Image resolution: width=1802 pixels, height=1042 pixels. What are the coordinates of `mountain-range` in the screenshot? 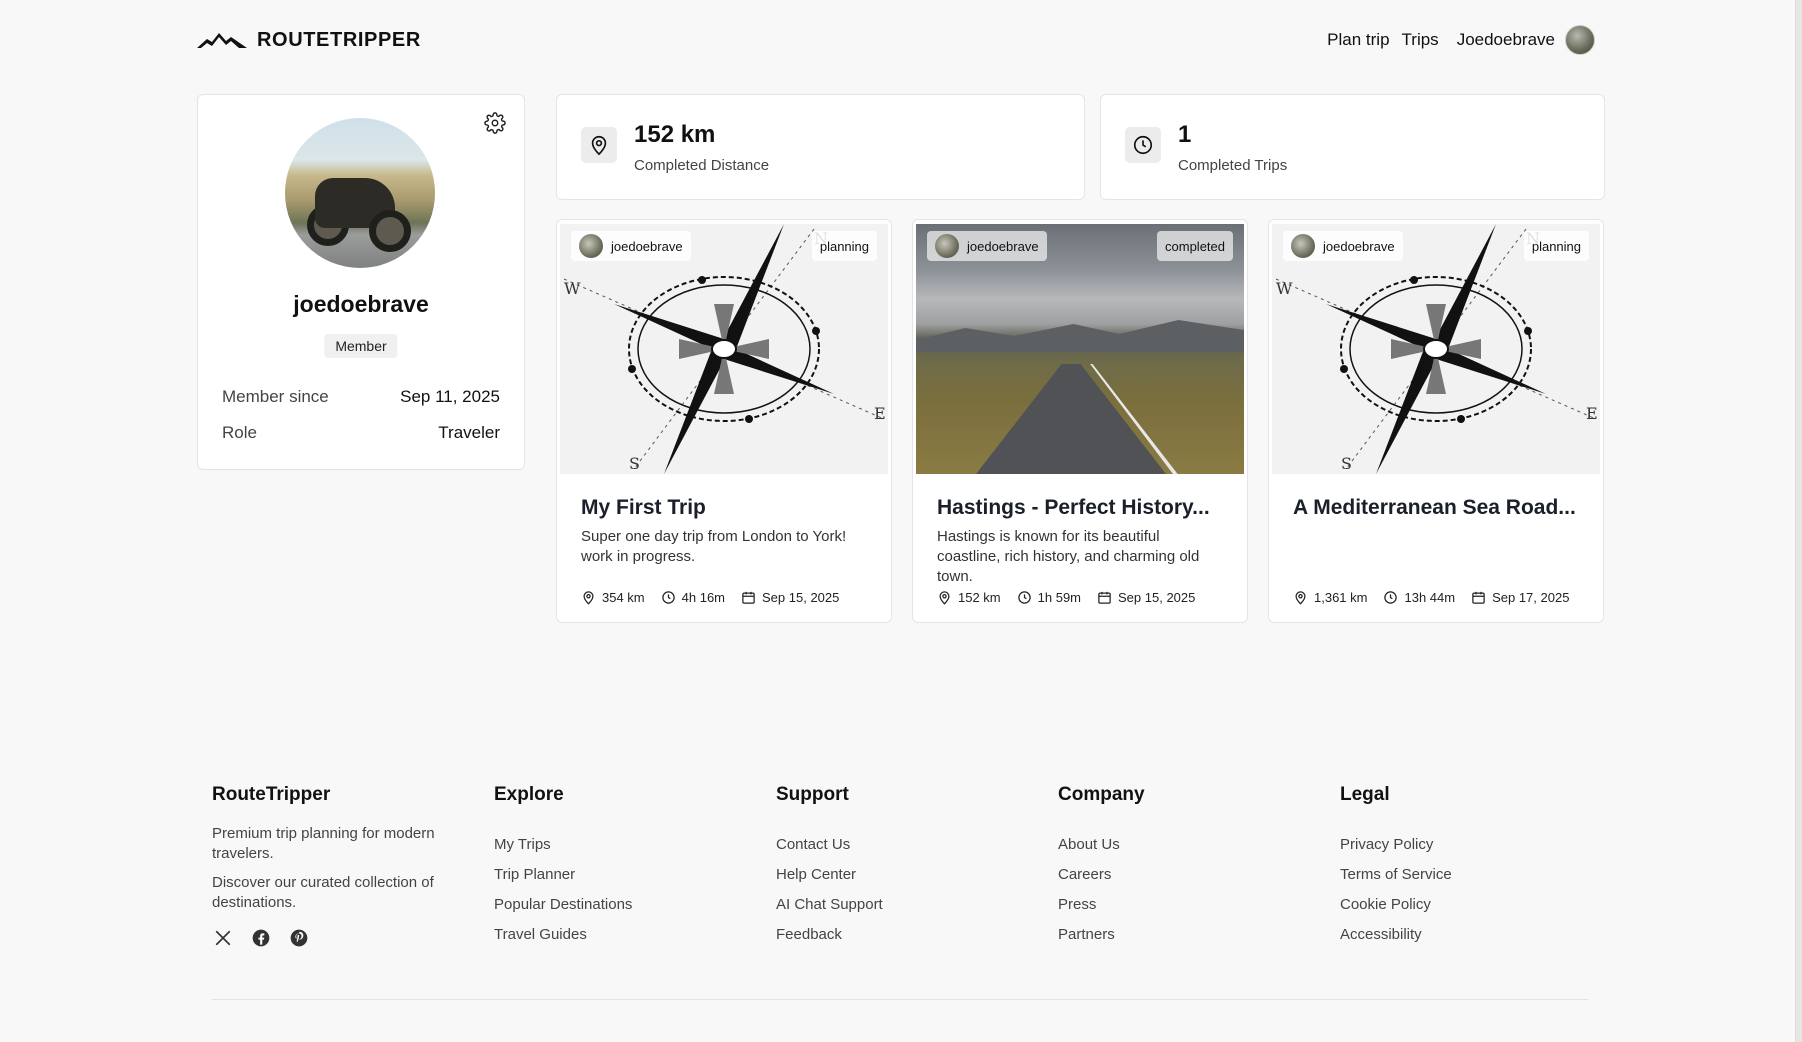 It's located at (1080, 336).